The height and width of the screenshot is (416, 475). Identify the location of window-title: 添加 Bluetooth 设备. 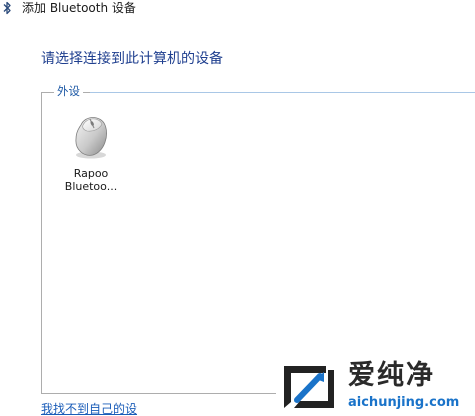
(79, 8).